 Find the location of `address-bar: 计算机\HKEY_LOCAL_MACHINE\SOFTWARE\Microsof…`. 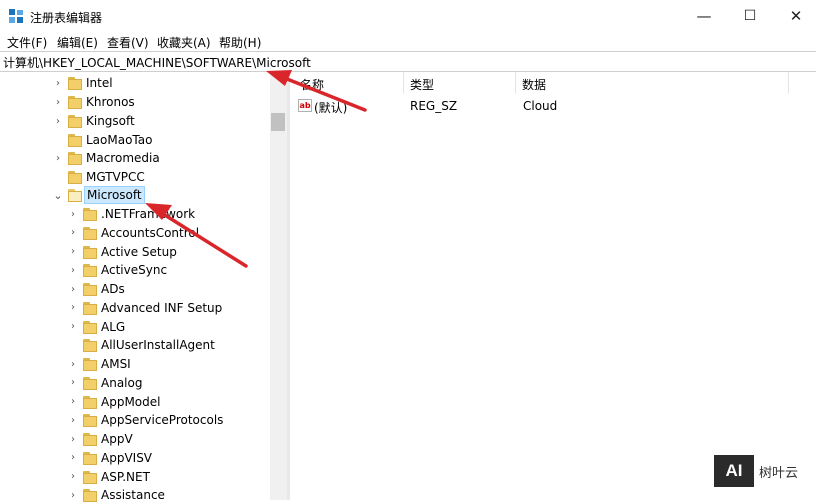

address-bar: 计算机\HKEY_LOCAL_MACHINE\SOFTWARE\Microsof… is located at coordinates (408, 61).